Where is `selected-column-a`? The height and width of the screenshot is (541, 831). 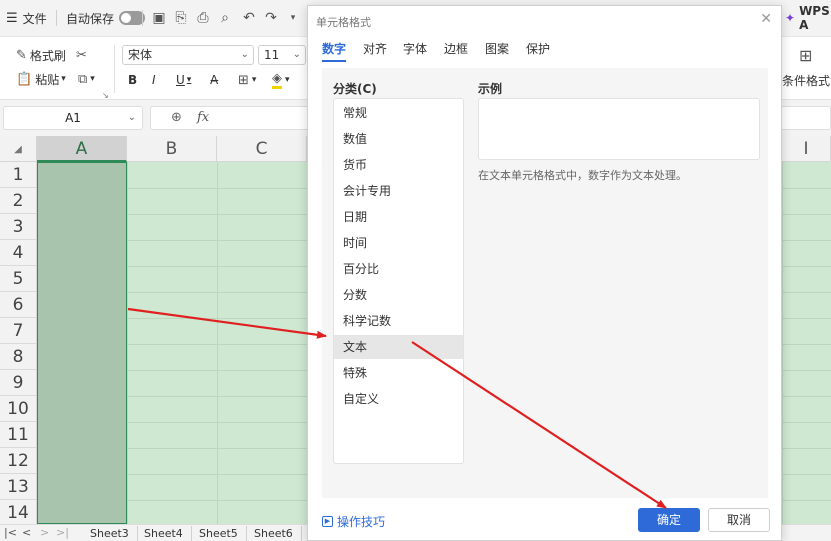
selected-column-a is located at coordinates (82, 343).